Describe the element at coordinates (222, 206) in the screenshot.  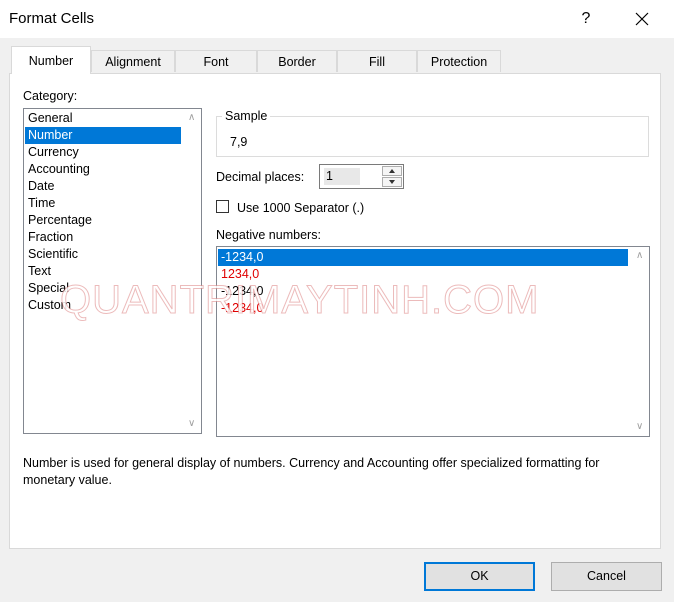
I see `separator-checkbox` at that location.